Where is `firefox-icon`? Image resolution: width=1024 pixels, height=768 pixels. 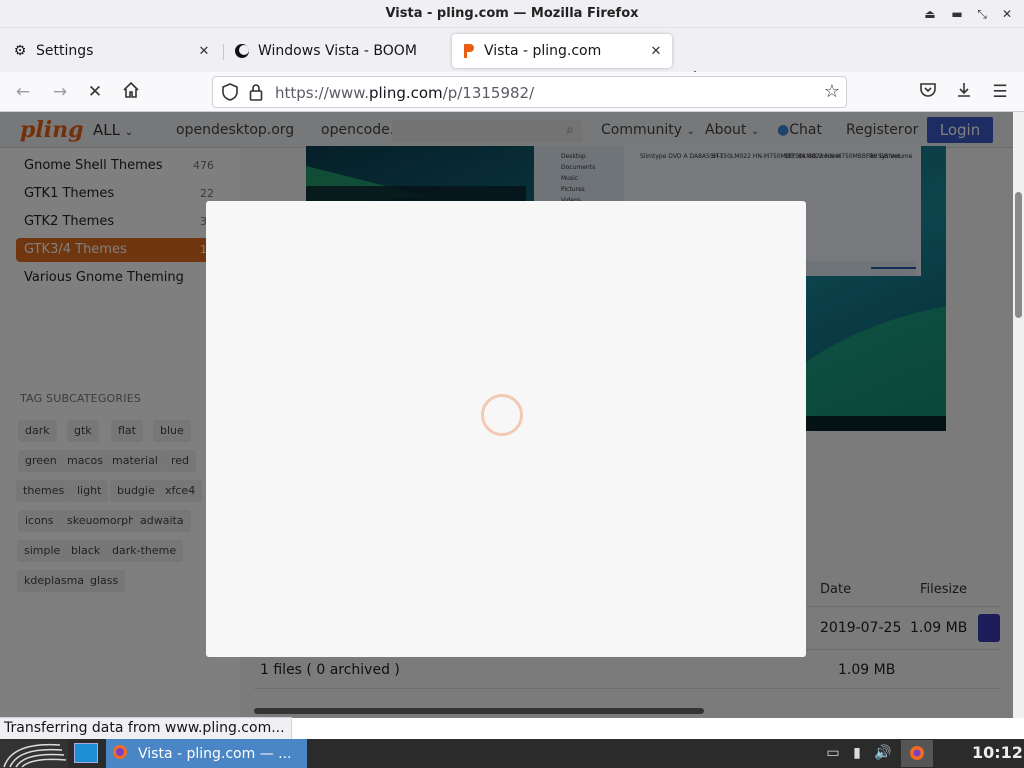
firefox-icon is located at coordinates (120, 754).